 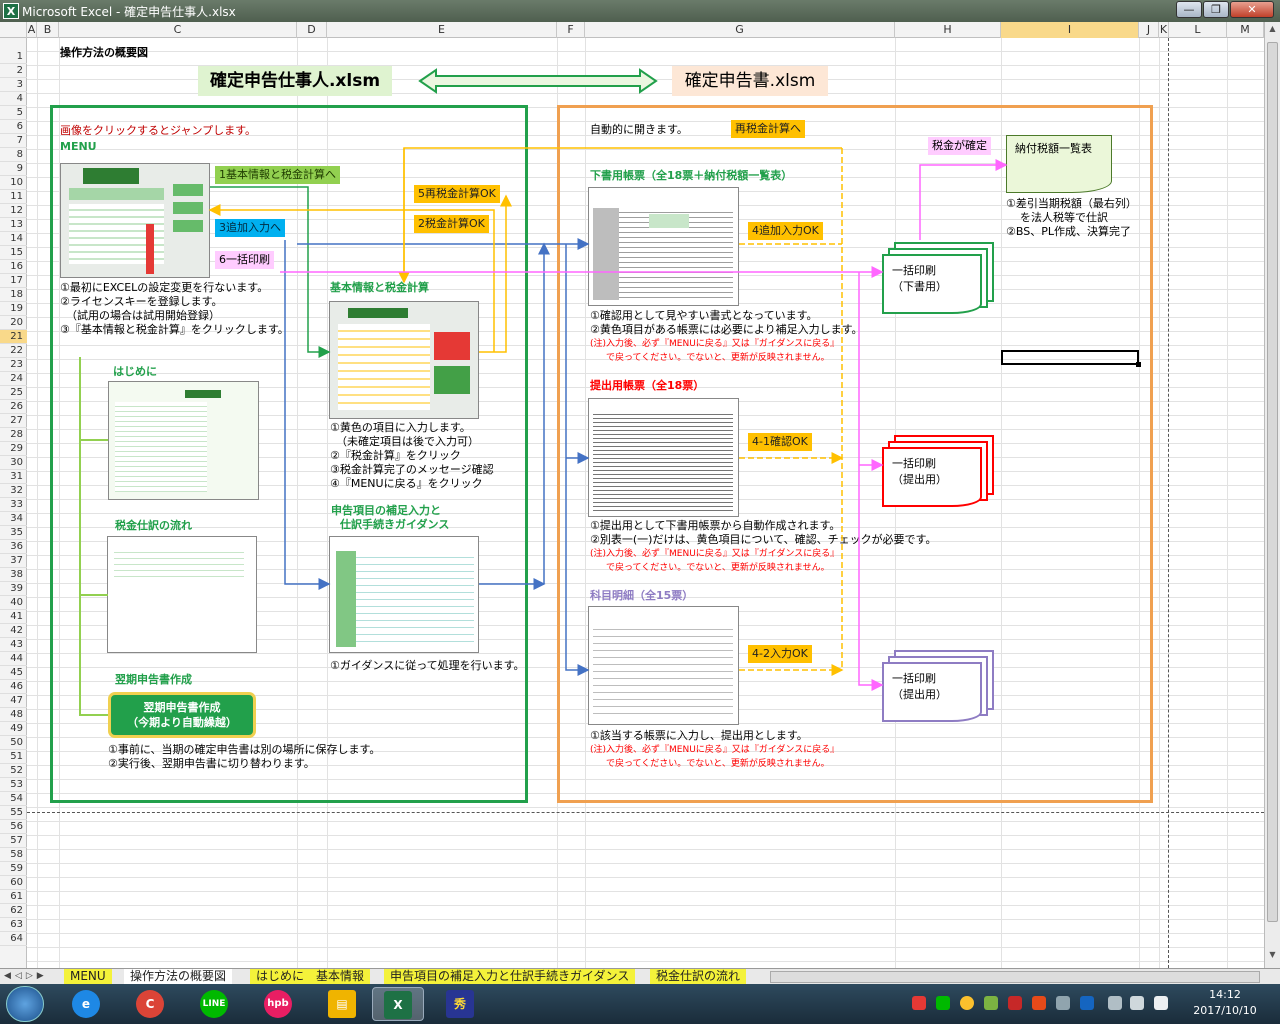 I want to click on tab-overview: 操作方法の概要図, so click(x=178, y=977).